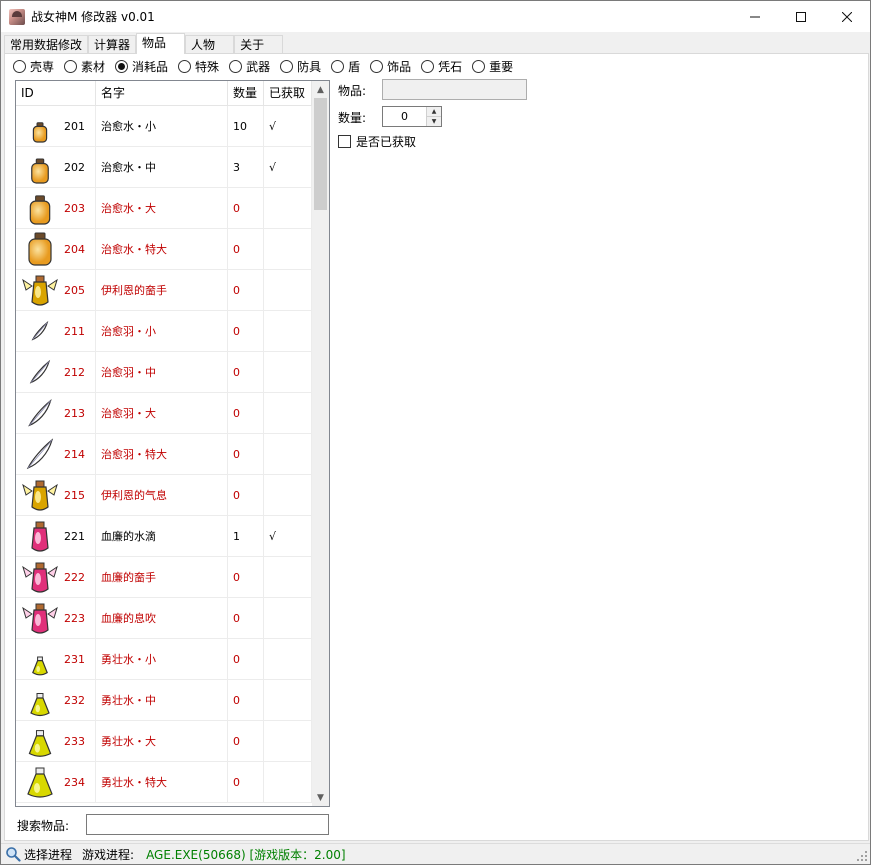 The width and height of the screenshot is (871, 865). What do you see at coordinates (164, 290) in the screenshot?
I see `table-row: 205 伊利恩的奤手 0` at bounding box center [164, 290].